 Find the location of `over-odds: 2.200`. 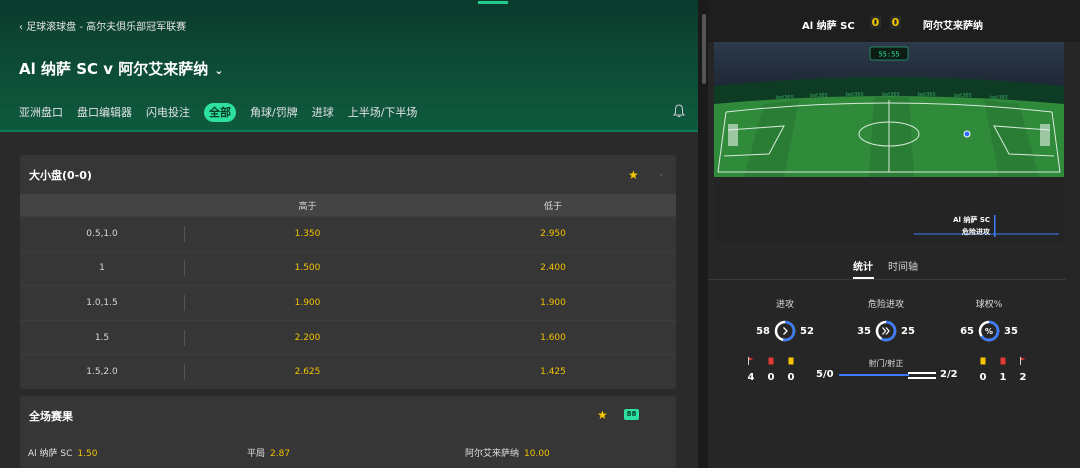

over-odds: 2.200 is located at coordinates (307, 338).